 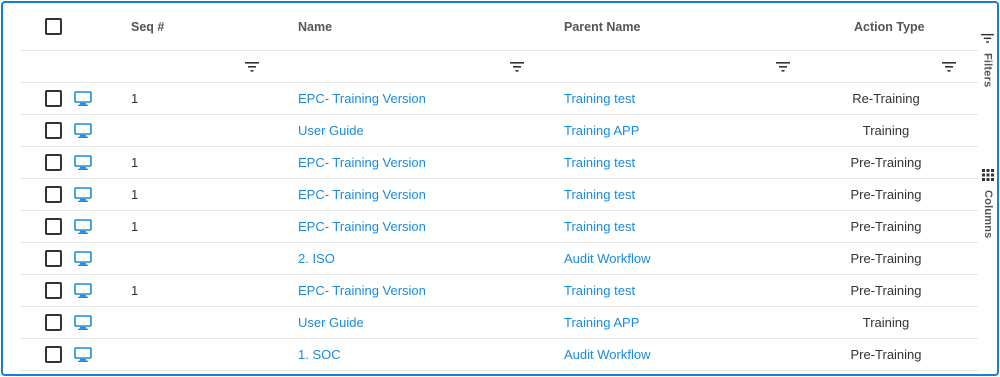 What do you see at coordinates (316, 258) in the screenshot?
I see `name-link: 2. ISO` at bounding box center [316, 258].